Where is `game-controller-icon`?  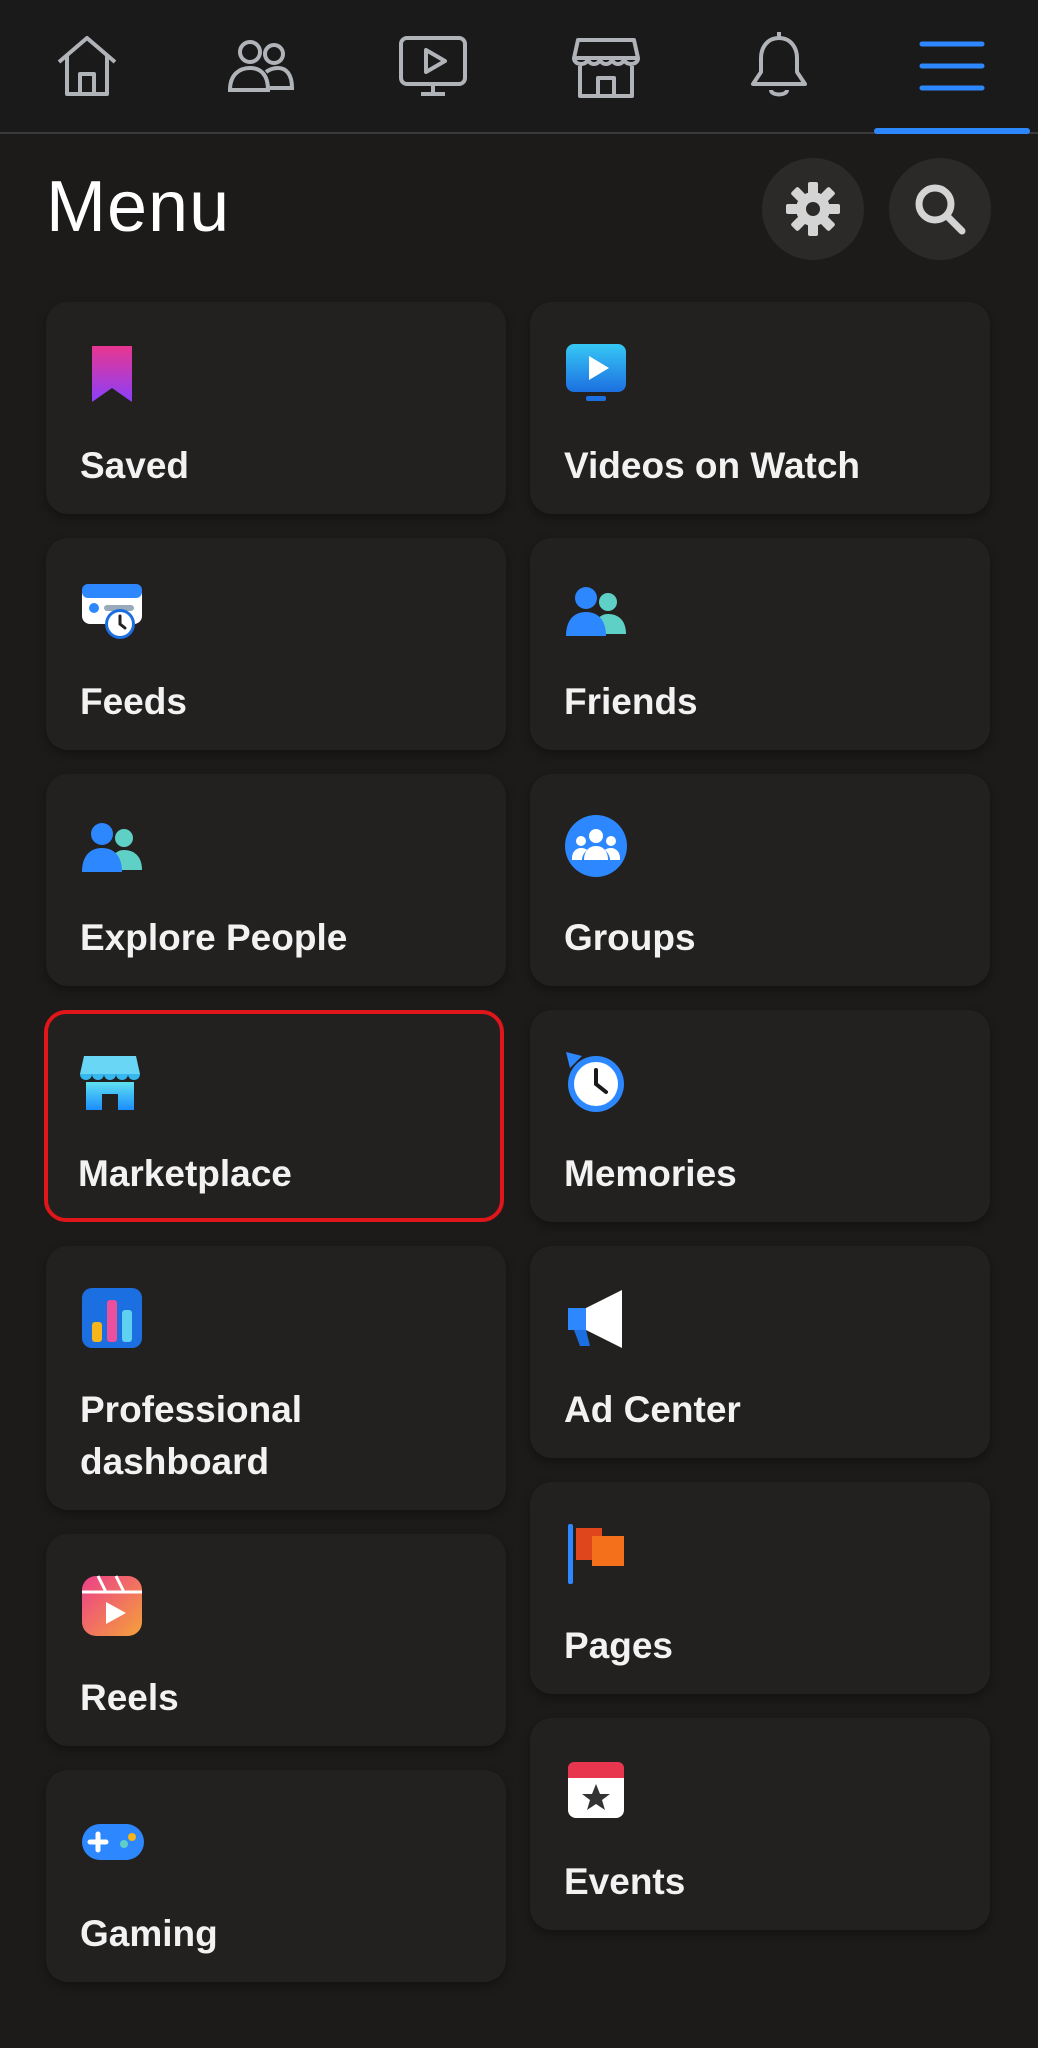 game-controller-icon is located at coordinates (113, 1842).